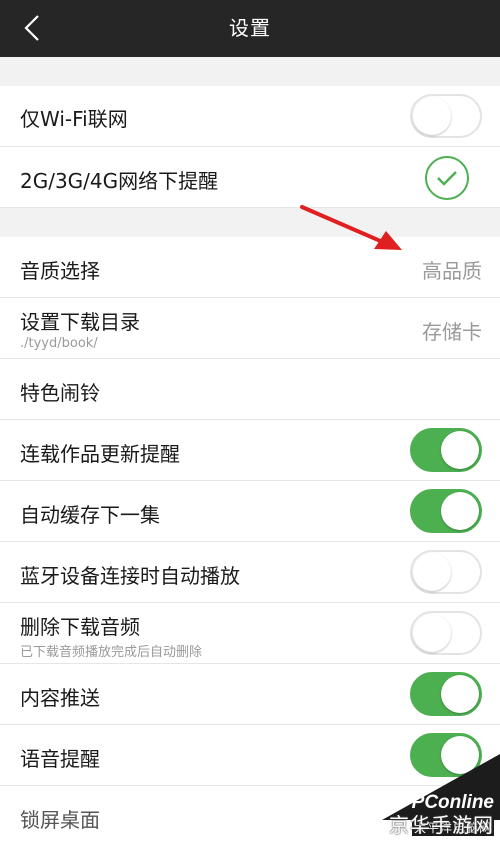 The image size is (500, 842). I want to click on download-dir-value: 存储卡, so click(452, 332).